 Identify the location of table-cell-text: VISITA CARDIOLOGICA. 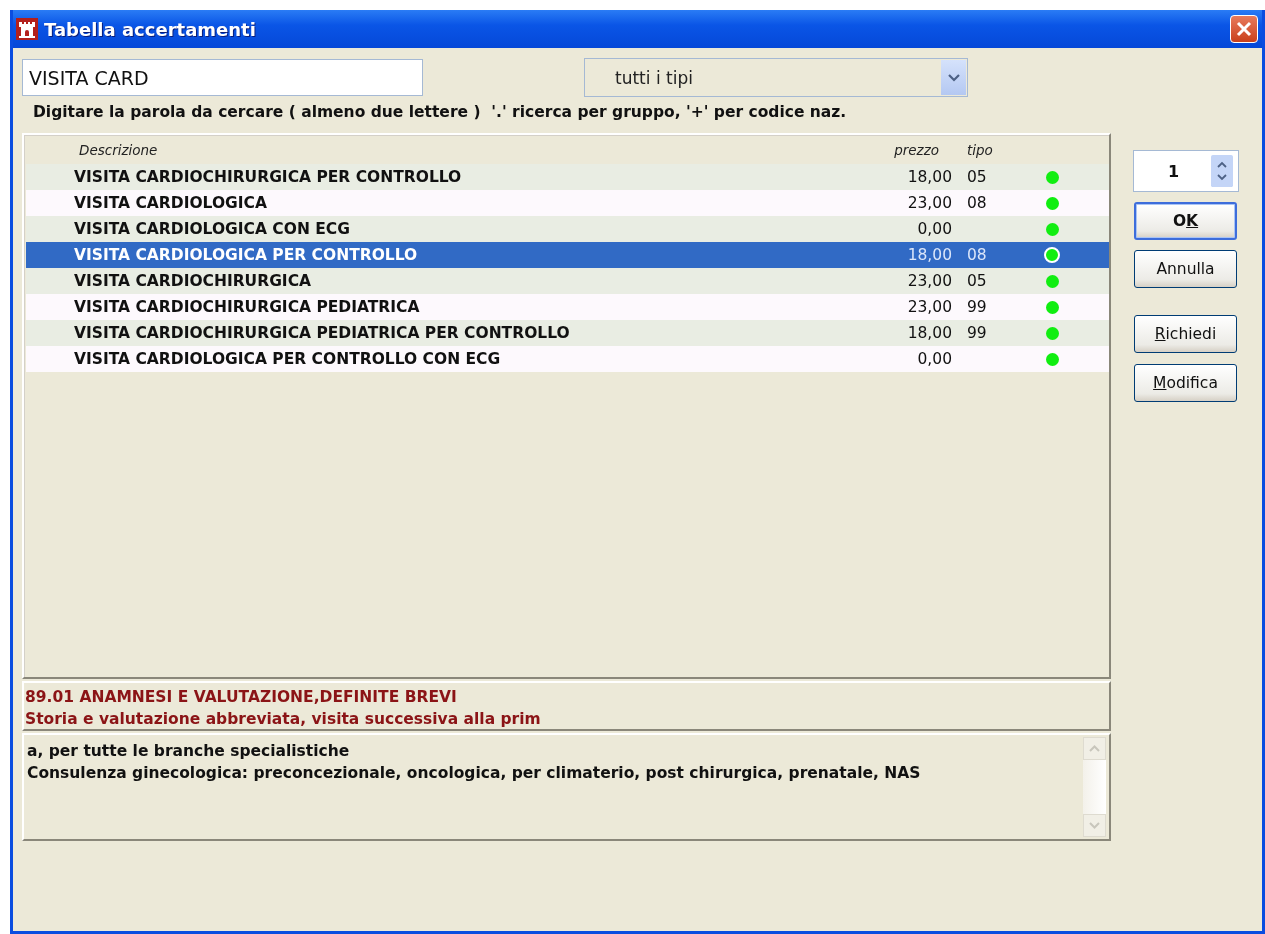
(170, 203).